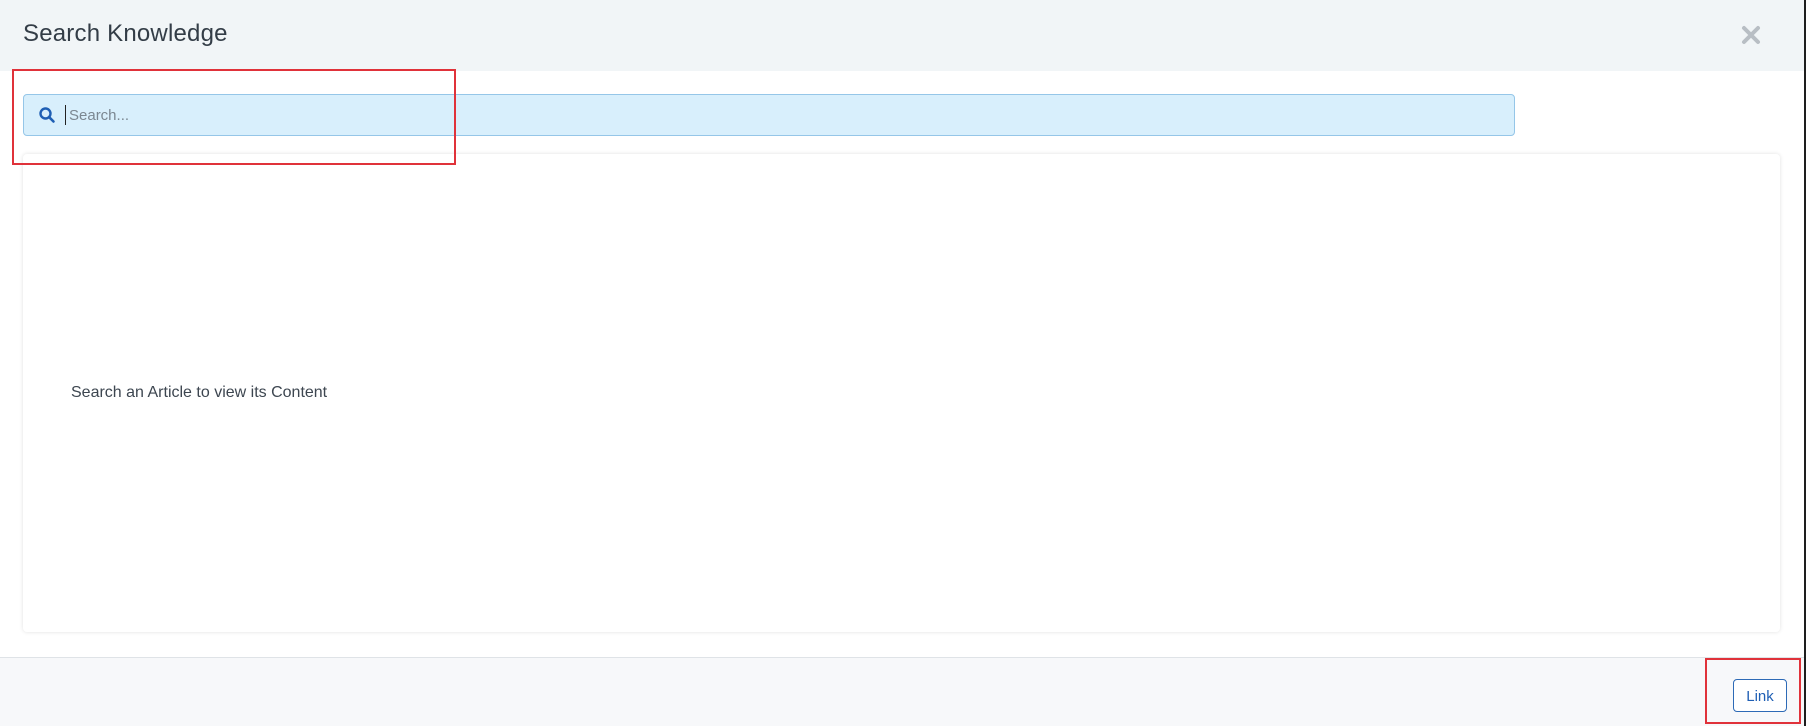 The image size is (1808, 726). Describe the element at coordinates (775, 115) in the screenshot. I see `search-input` at that location.